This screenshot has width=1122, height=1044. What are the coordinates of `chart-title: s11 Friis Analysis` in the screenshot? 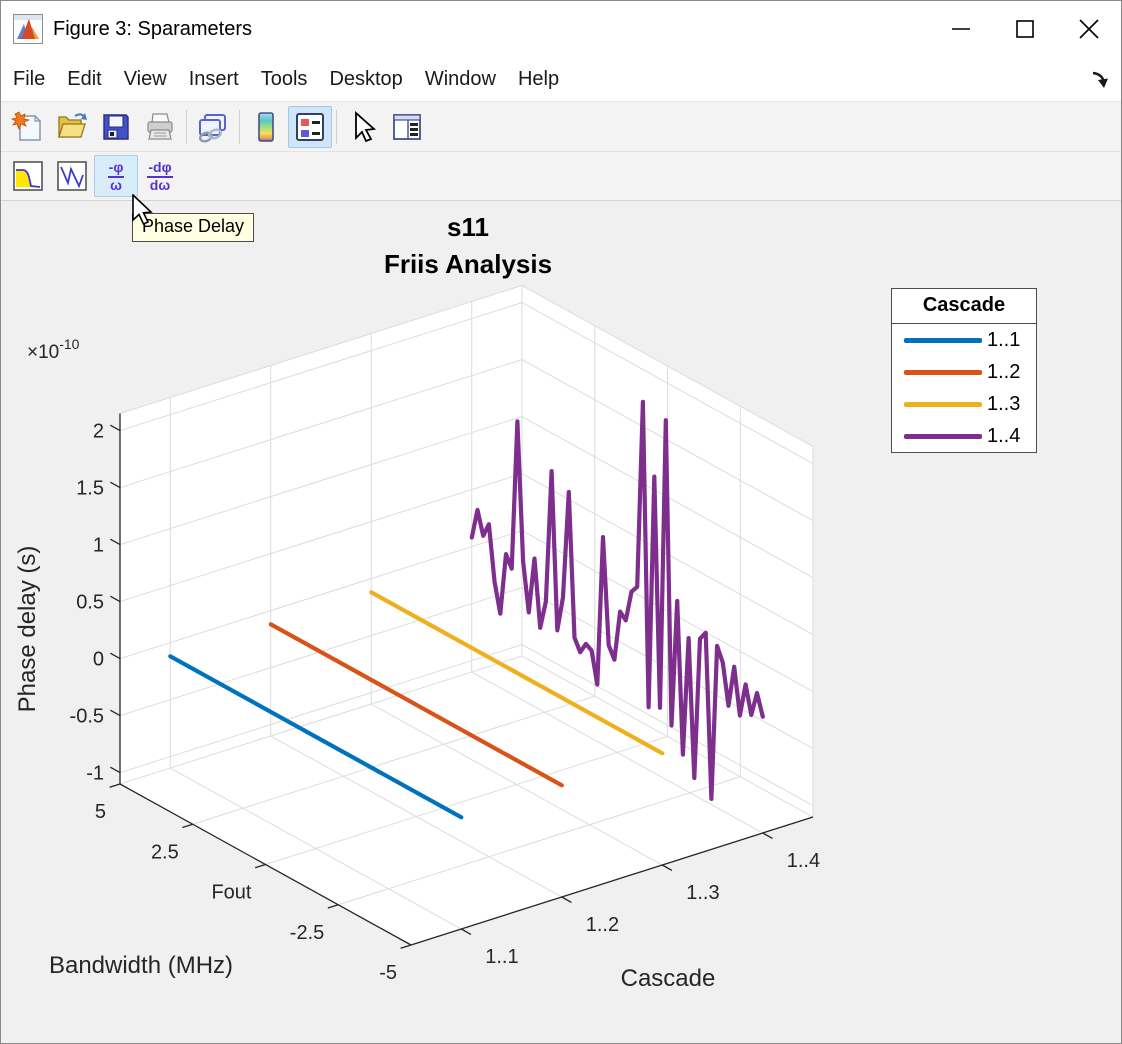 It's located at (468, 246).